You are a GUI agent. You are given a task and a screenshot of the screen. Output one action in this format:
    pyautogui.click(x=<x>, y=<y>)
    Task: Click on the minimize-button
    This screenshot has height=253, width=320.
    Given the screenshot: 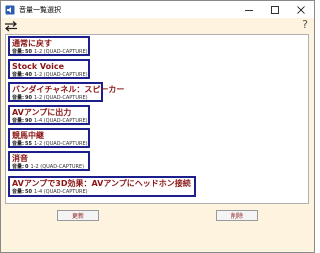 What is the action you would take?
    pyautogui.click(x=249, y=9)
    